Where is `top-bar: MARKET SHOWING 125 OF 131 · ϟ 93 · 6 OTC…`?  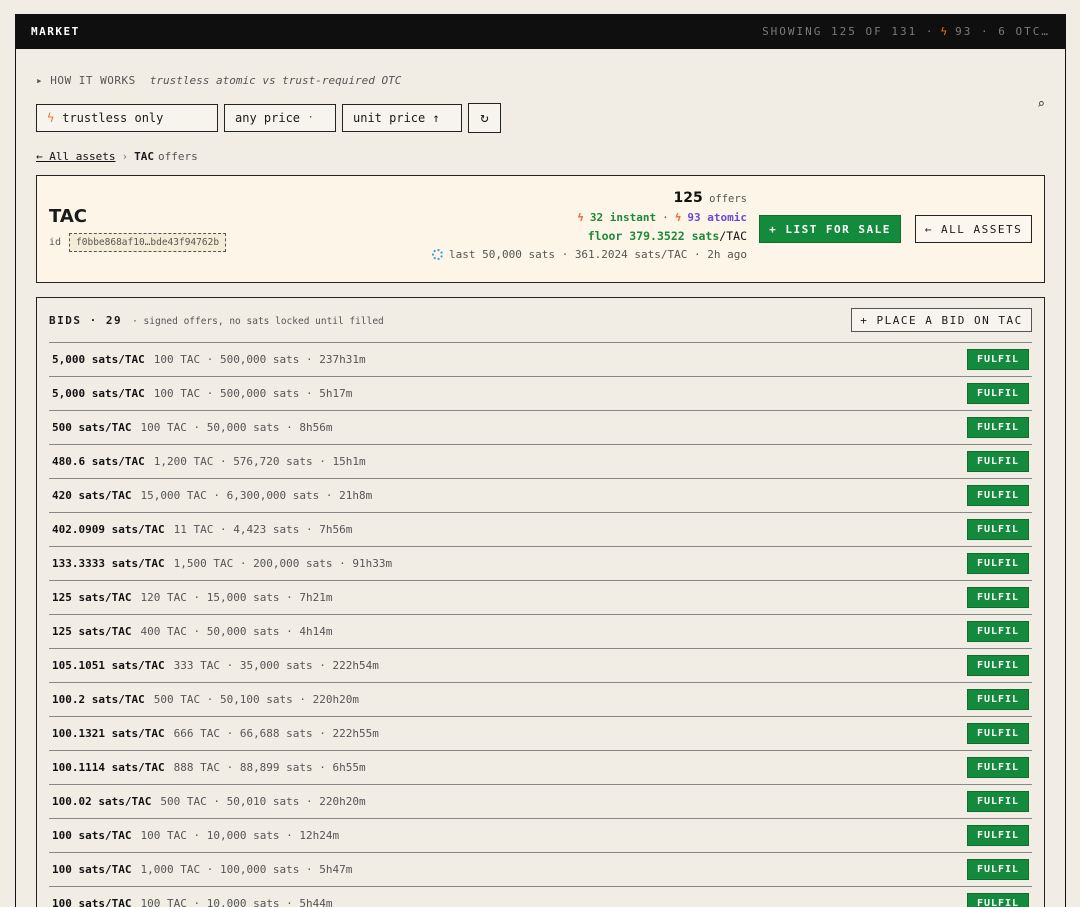 top-bar: MARKET SHOWING 125 OF 131 · ϟ 93 · 6 OTC… is located at coordinates (540, 31).